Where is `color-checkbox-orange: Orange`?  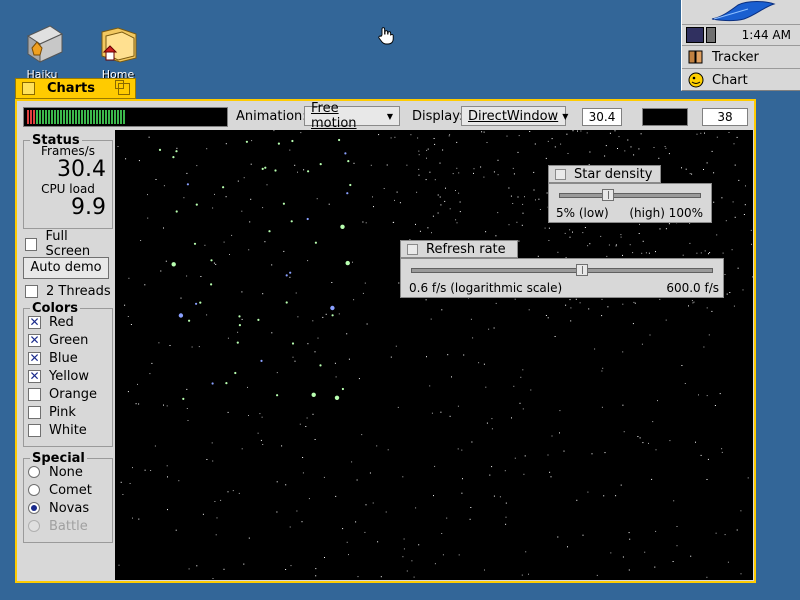 color-checkbox-orange: Orange is located at coordinates (68, 394).